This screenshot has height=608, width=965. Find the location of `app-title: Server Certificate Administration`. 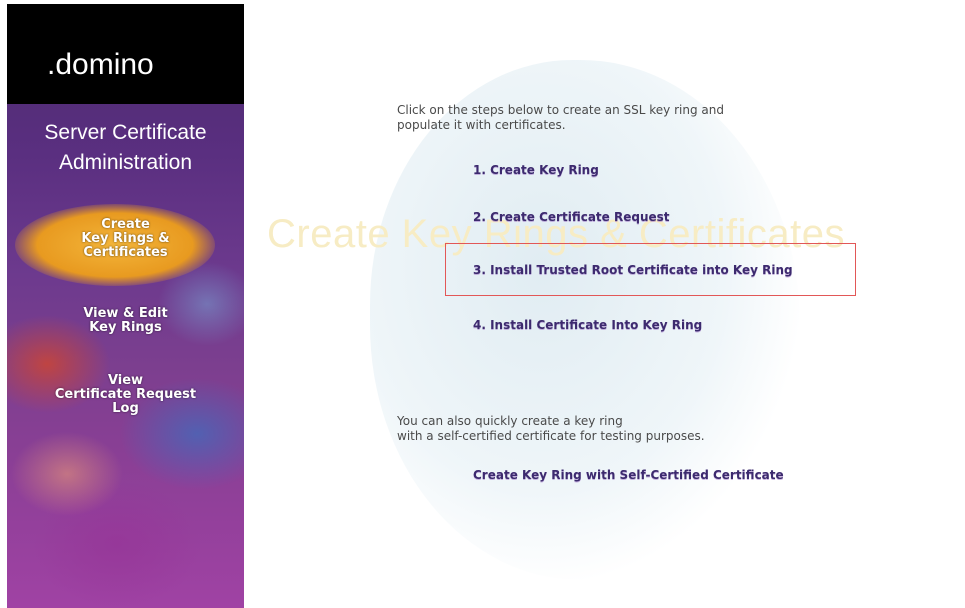

app-title: Server Certificate Administration is located at coordinates (125, 147).